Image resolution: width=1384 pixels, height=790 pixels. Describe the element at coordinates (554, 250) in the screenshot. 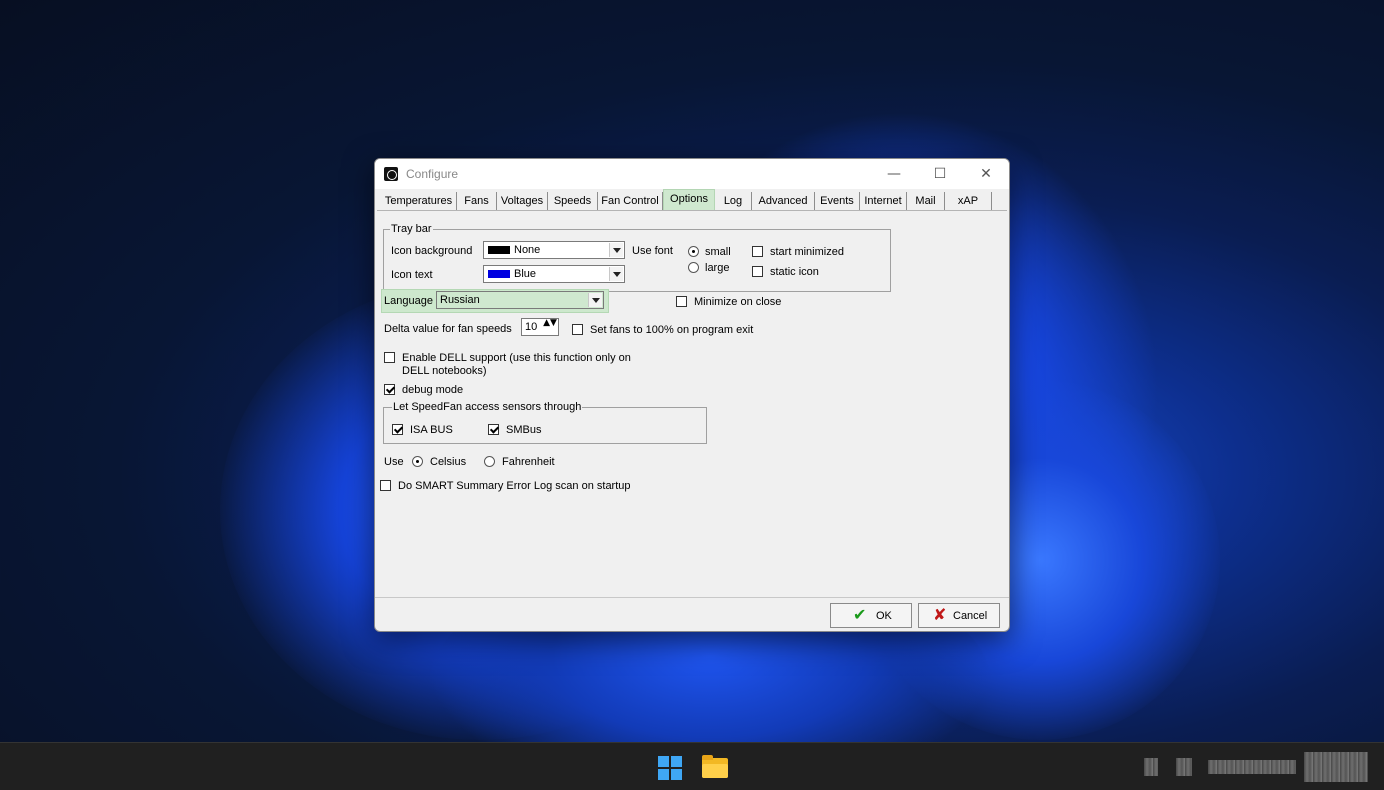

I see `icon-background-combo: None` at that location.